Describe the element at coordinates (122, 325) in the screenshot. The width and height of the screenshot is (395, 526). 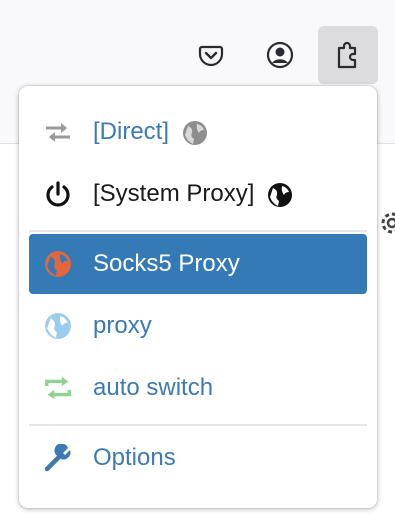
I see `menu-item-label: proxy` at that location.